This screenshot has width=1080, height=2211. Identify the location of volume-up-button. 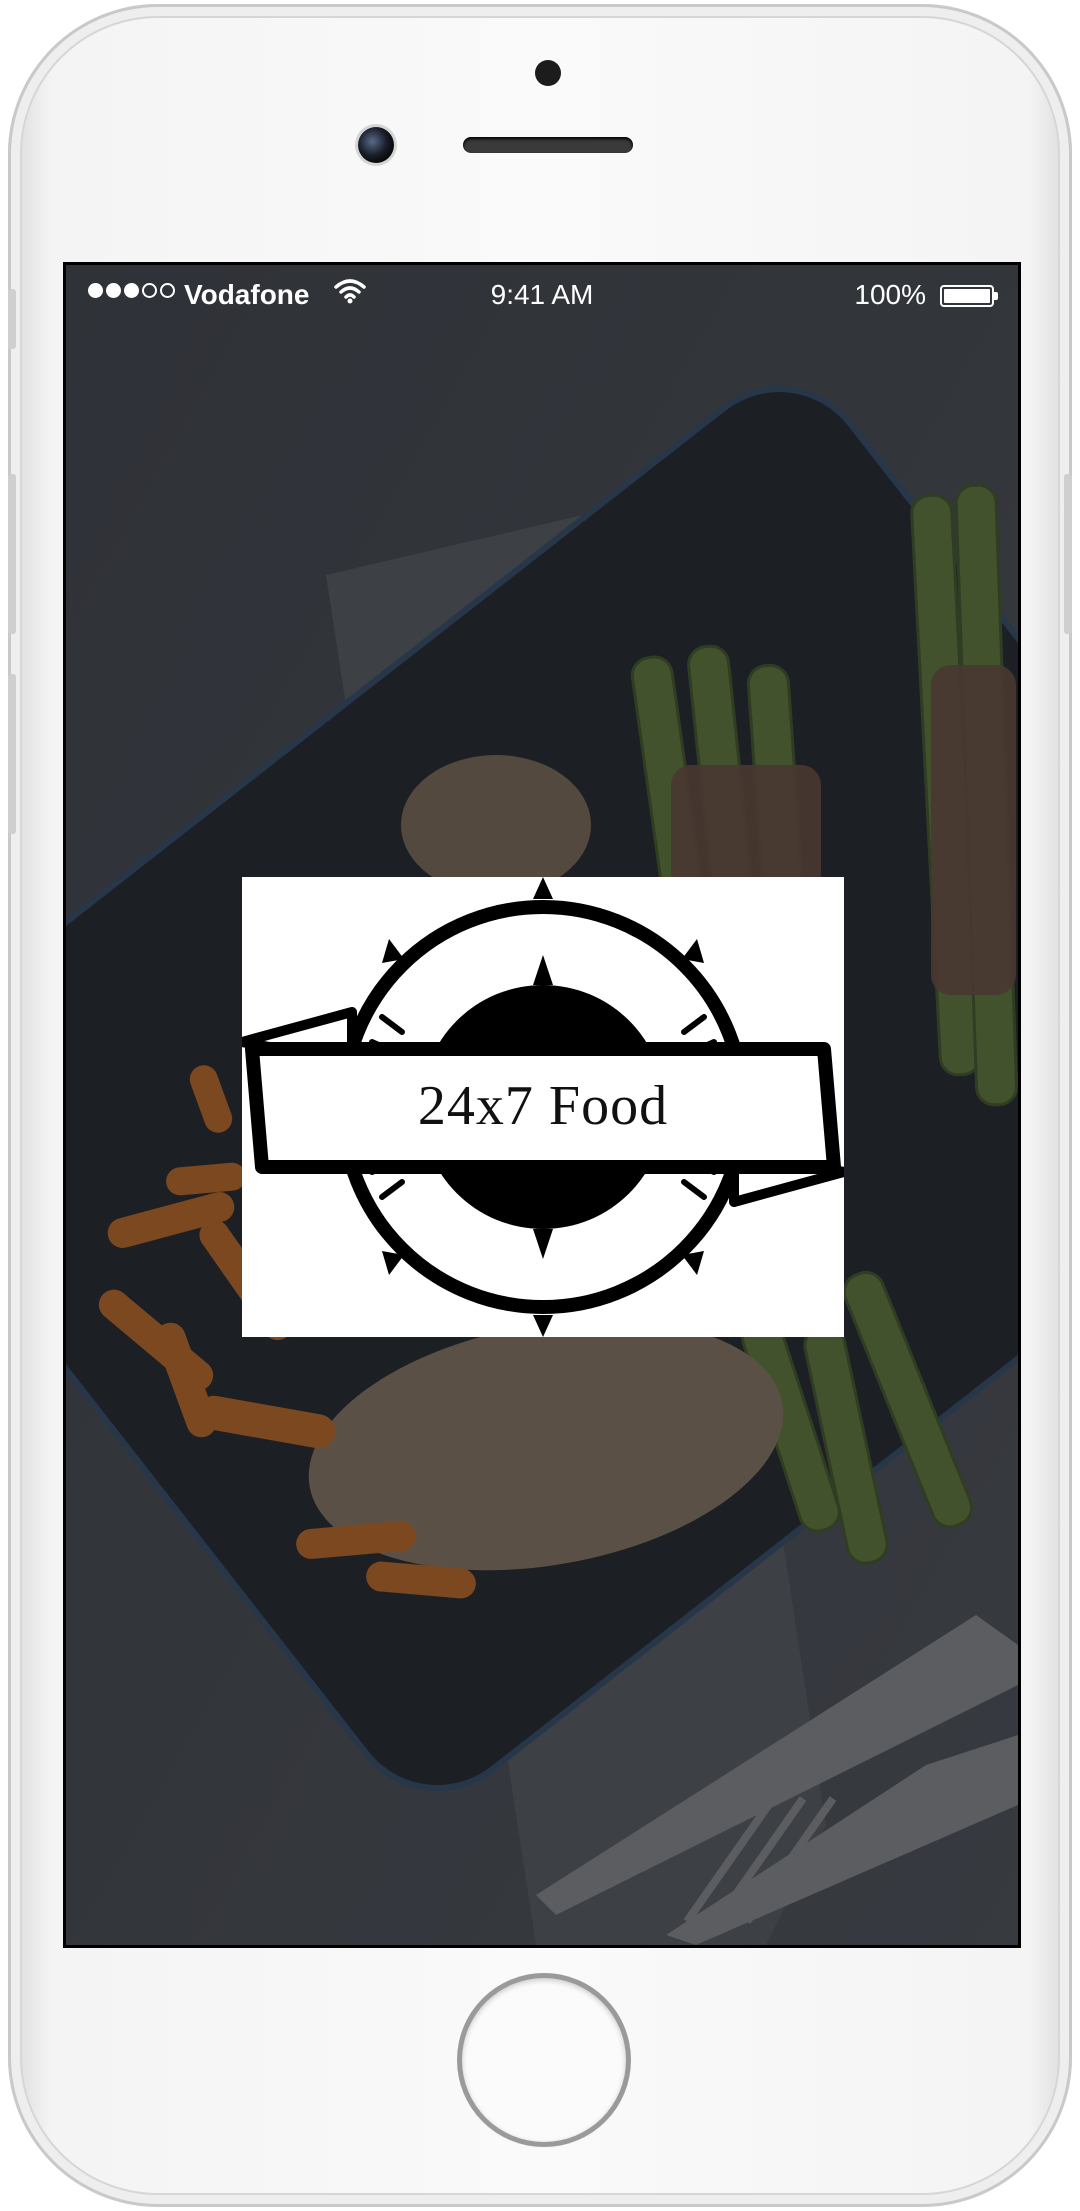
(12, 554).